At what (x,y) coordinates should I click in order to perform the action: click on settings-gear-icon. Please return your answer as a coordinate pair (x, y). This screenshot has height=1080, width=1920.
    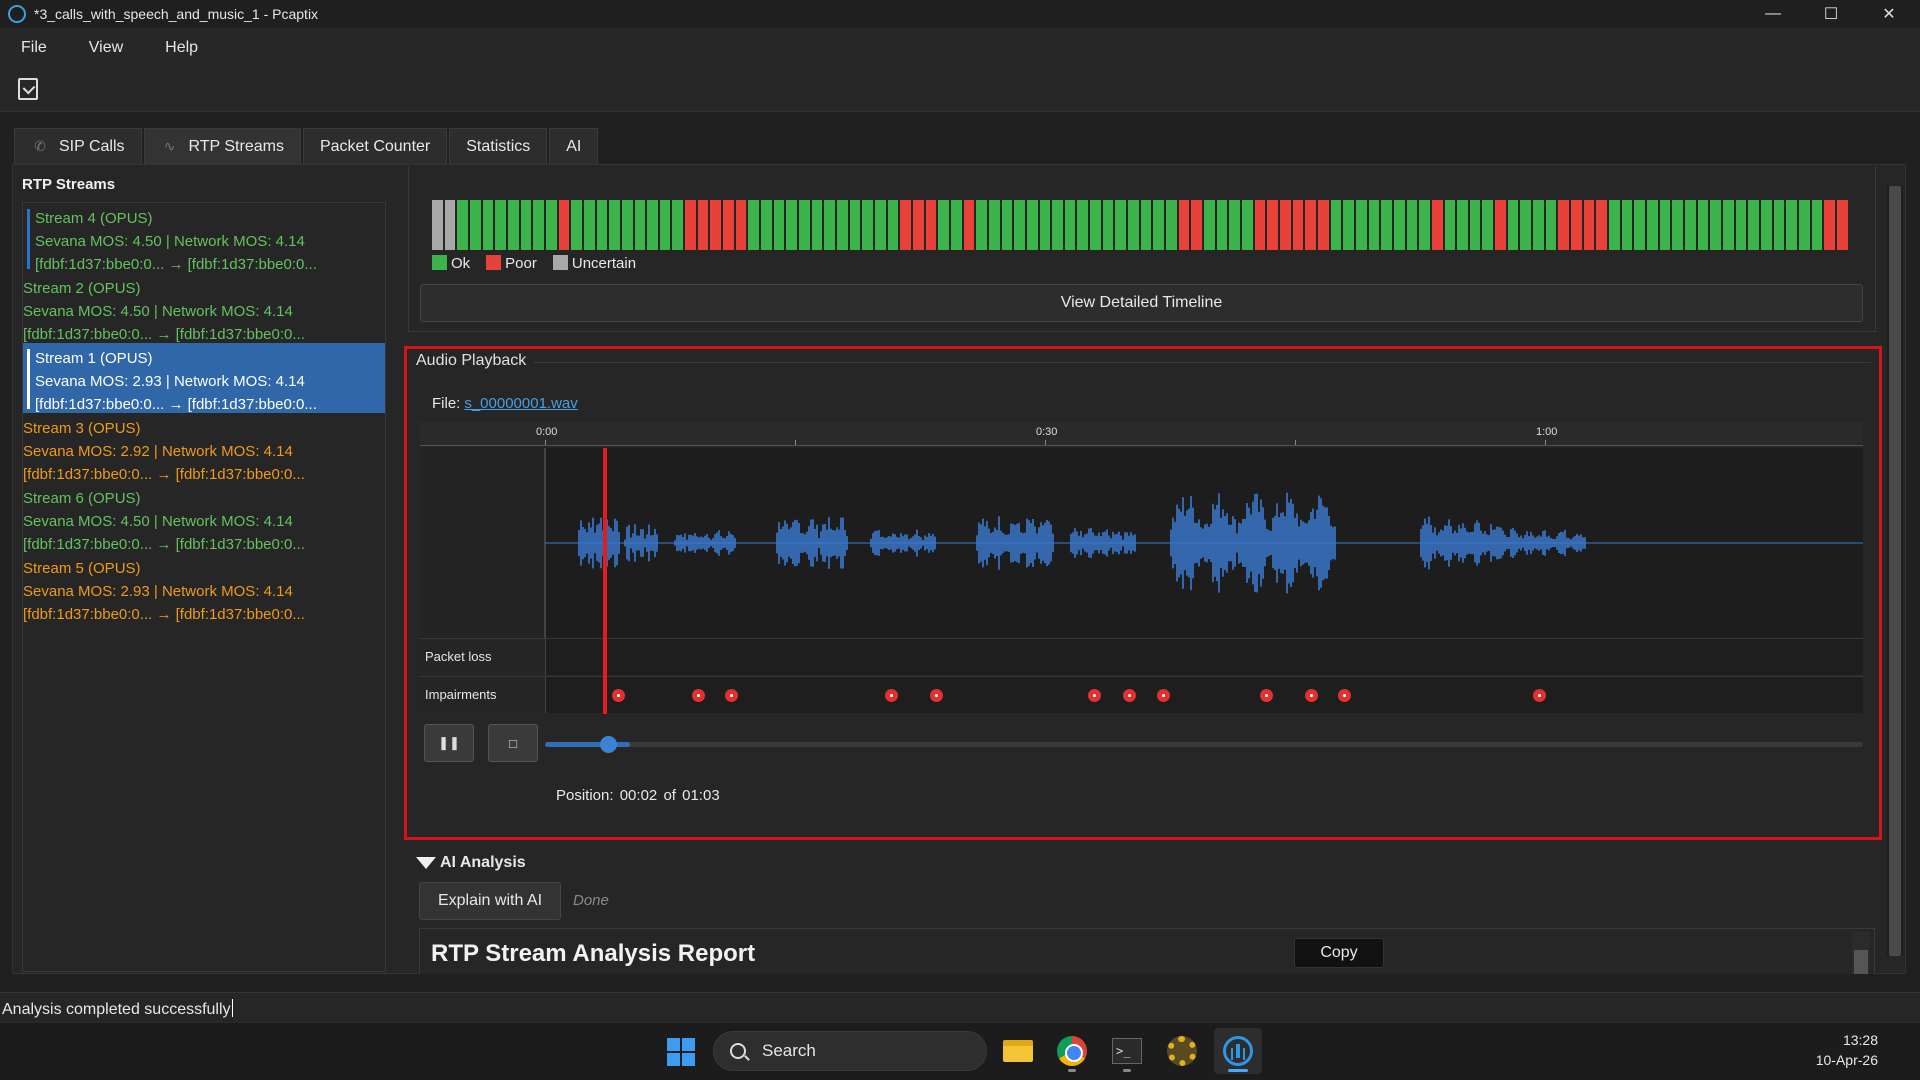
    Looking at the image, I should click on (1182, 1051).